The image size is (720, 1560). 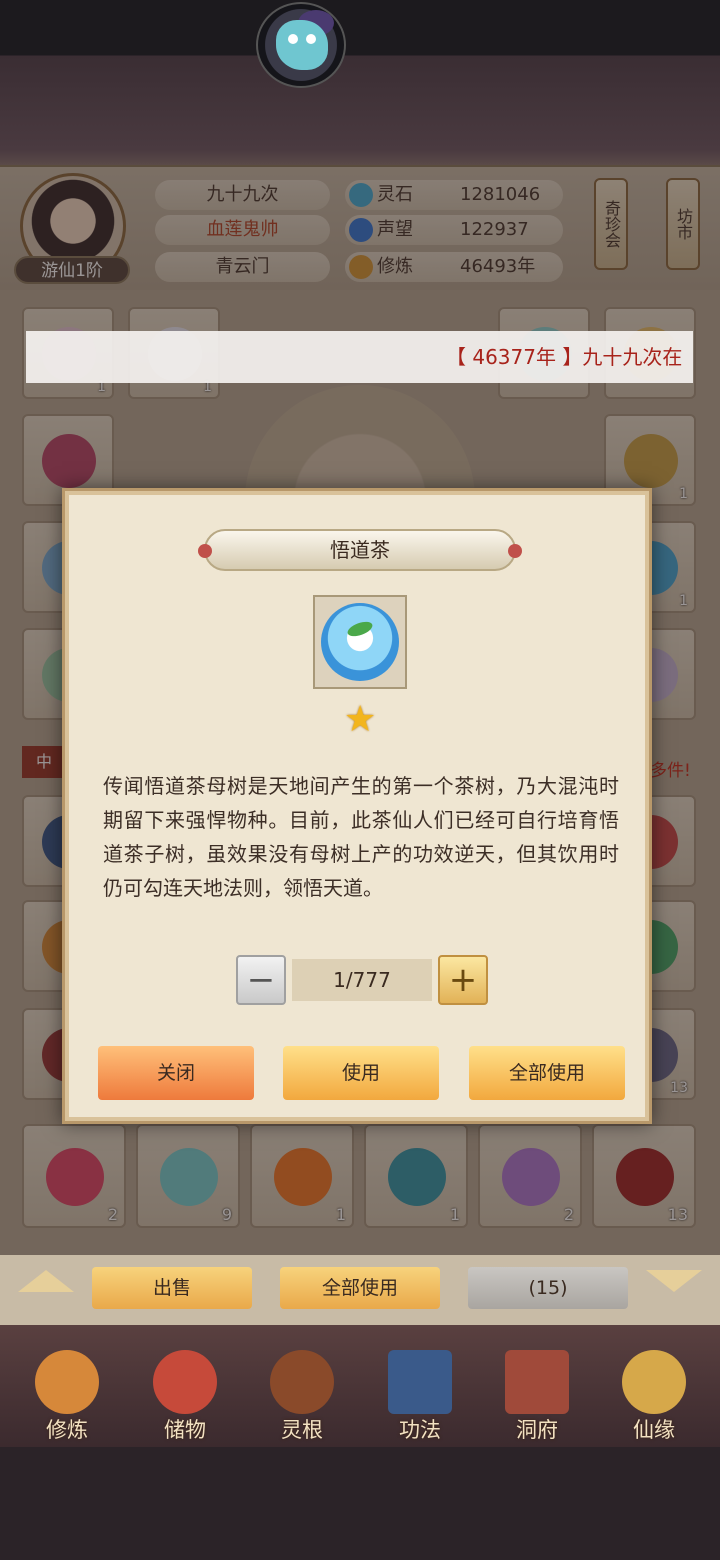 What do you see at coordinates (67, 1430) in the screenshot?
I see `nav-label: 修炼` at bounding box center [67, 1430].